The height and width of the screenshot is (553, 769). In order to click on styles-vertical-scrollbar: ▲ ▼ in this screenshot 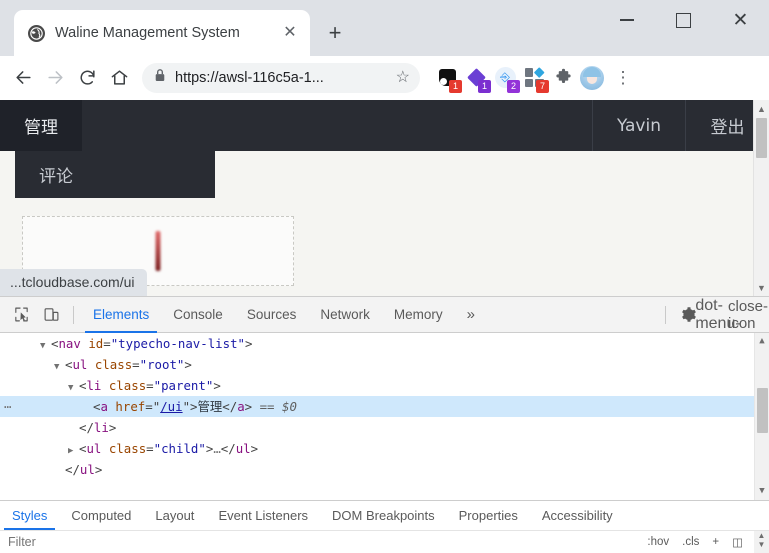, I will do `click(761, 542)`.